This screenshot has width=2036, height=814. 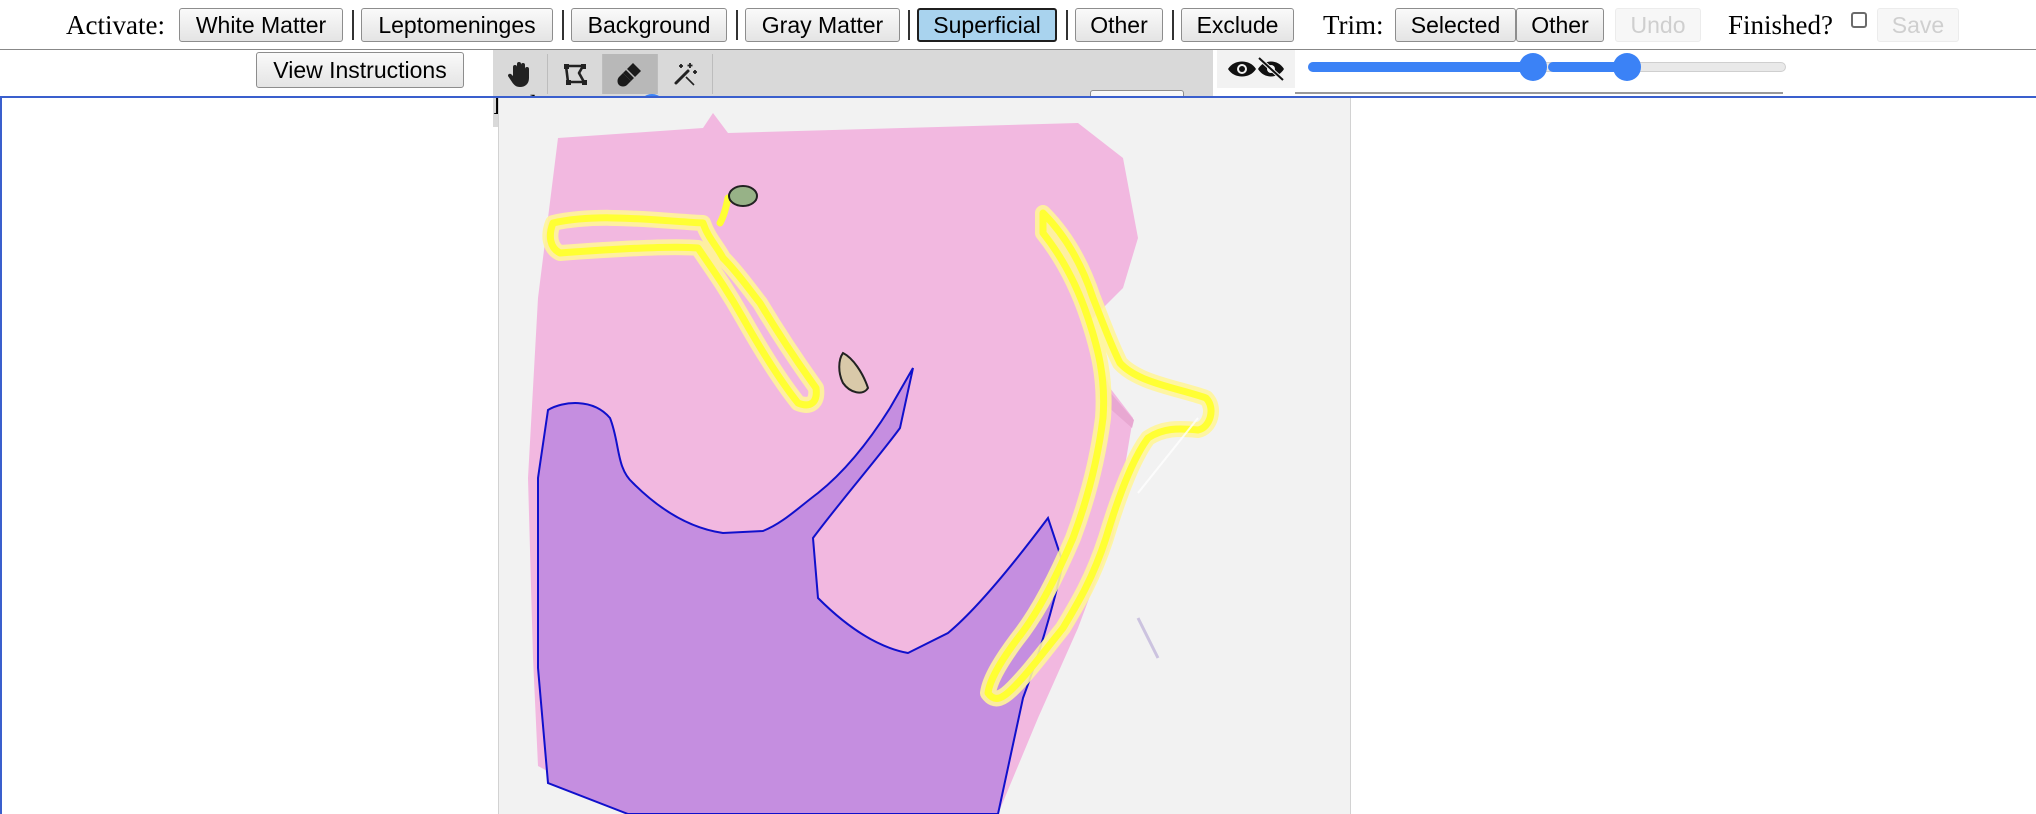 I want to click on finished-checkbox, so click(x=1859, y=20).